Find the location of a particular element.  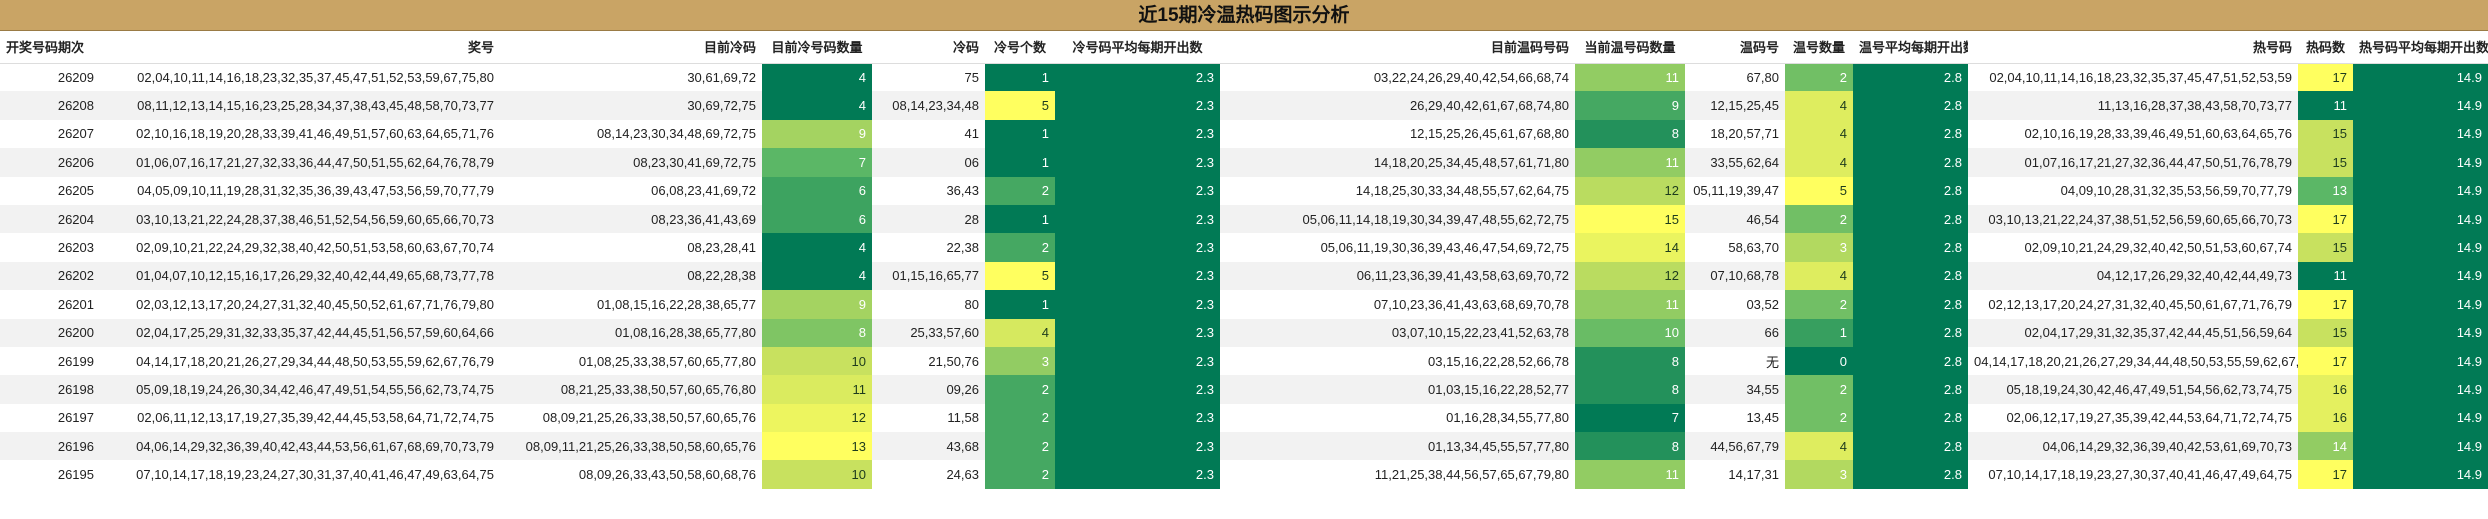

cell-warm: 03,52 is located at coordinates (1735, 304).